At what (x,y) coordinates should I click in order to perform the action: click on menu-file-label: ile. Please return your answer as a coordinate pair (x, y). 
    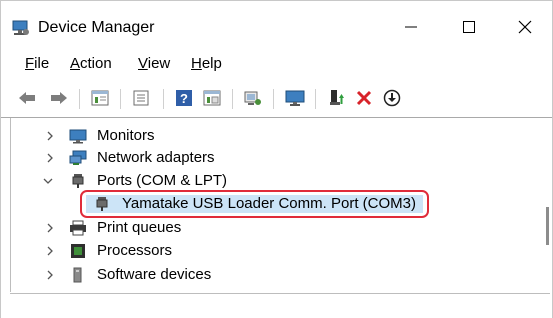
    Looking at the image, I should click on (42, 63).